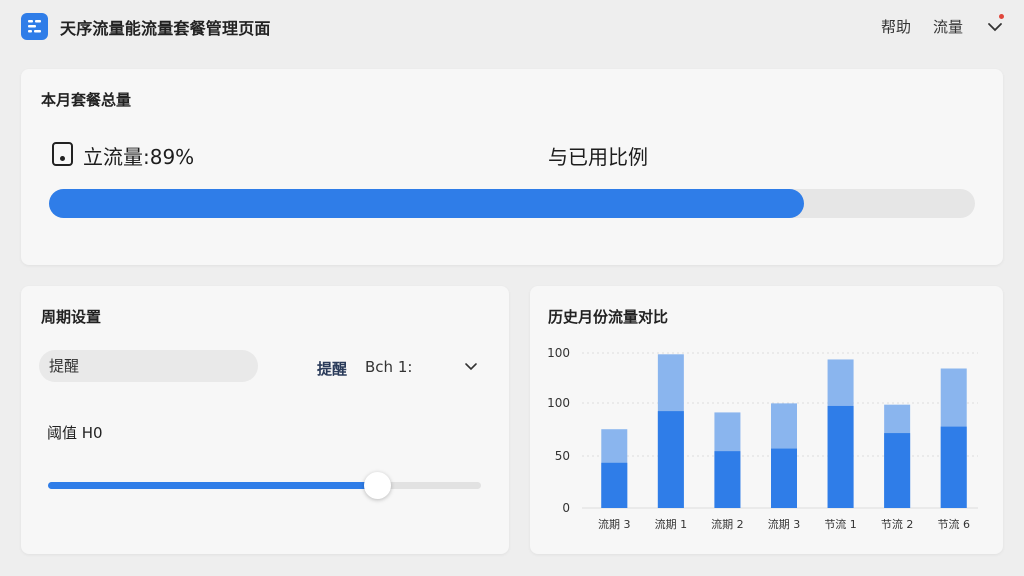 This screenshot has width=1024, height=576. What do you see at coordinates (426, 203) in the screenshot?
I see `usage-progress-fill` at bounding box center [426, 203].